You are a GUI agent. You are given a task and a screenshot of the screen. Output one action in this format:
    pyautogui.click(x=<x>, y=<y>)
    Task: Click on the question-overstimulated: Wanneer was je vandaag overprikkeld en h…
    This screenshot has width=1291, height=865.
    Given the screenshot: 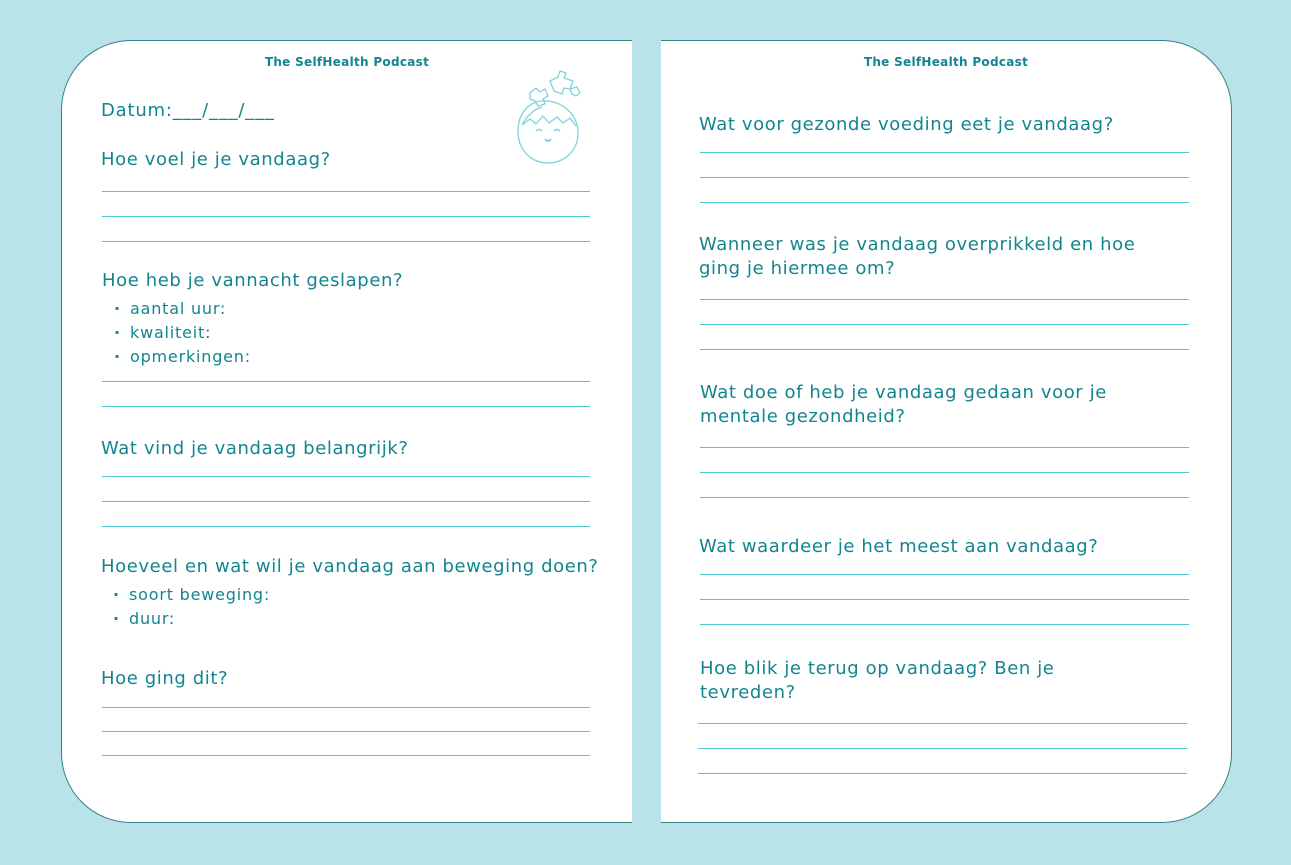 What is the action you would take?
    pyautogui.click(x=917, y=256)
    